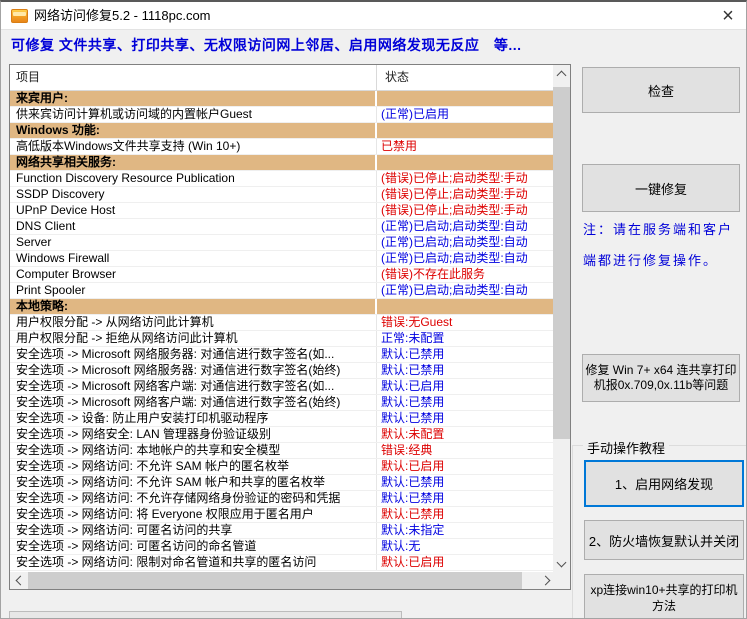 This screenshot has width=747, height=619. I want to click on status-cell: (错误)已停止;启动类型:手动, so click(454, 178).